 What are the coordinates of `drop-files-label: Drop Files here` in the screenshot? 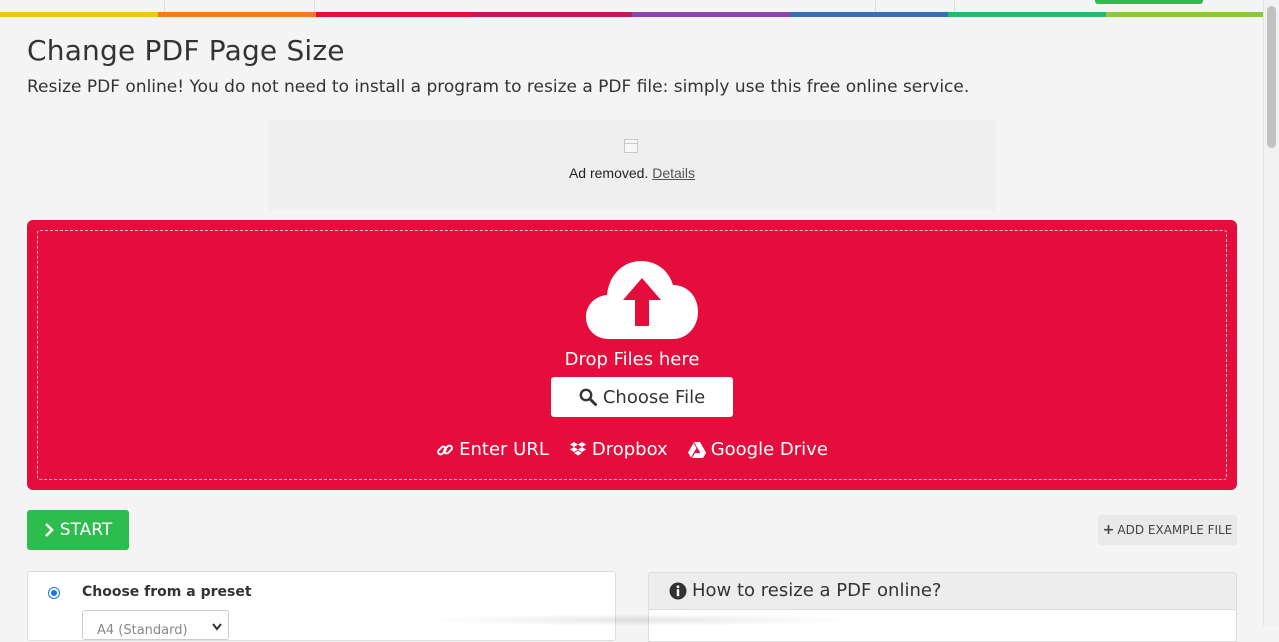 It's located at (632, 359).